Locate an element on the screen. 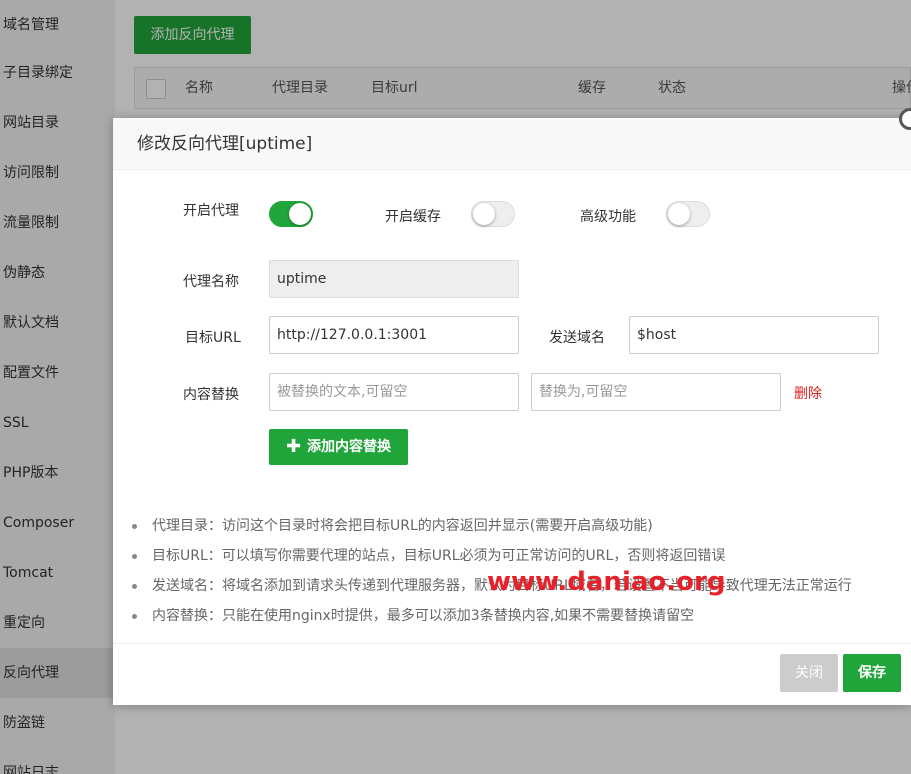 The image size is (911, 774). enable-proxy-label: 开启代理 is located at coordinates (211, 211).